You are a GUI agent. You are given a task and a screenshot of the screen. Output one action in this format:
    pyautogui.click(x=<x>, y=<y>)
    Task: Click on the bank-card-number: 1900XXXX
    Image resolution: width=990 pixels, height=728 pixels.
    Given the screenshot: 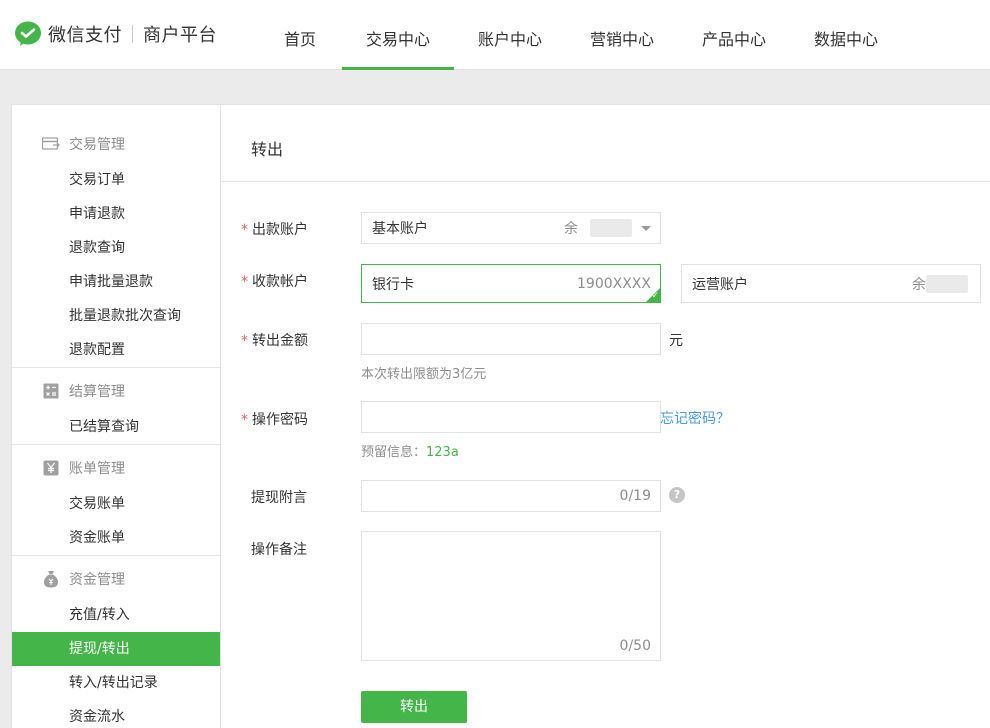 What is the action you would take?
    pyautogui.click(x=614, y=283)
    